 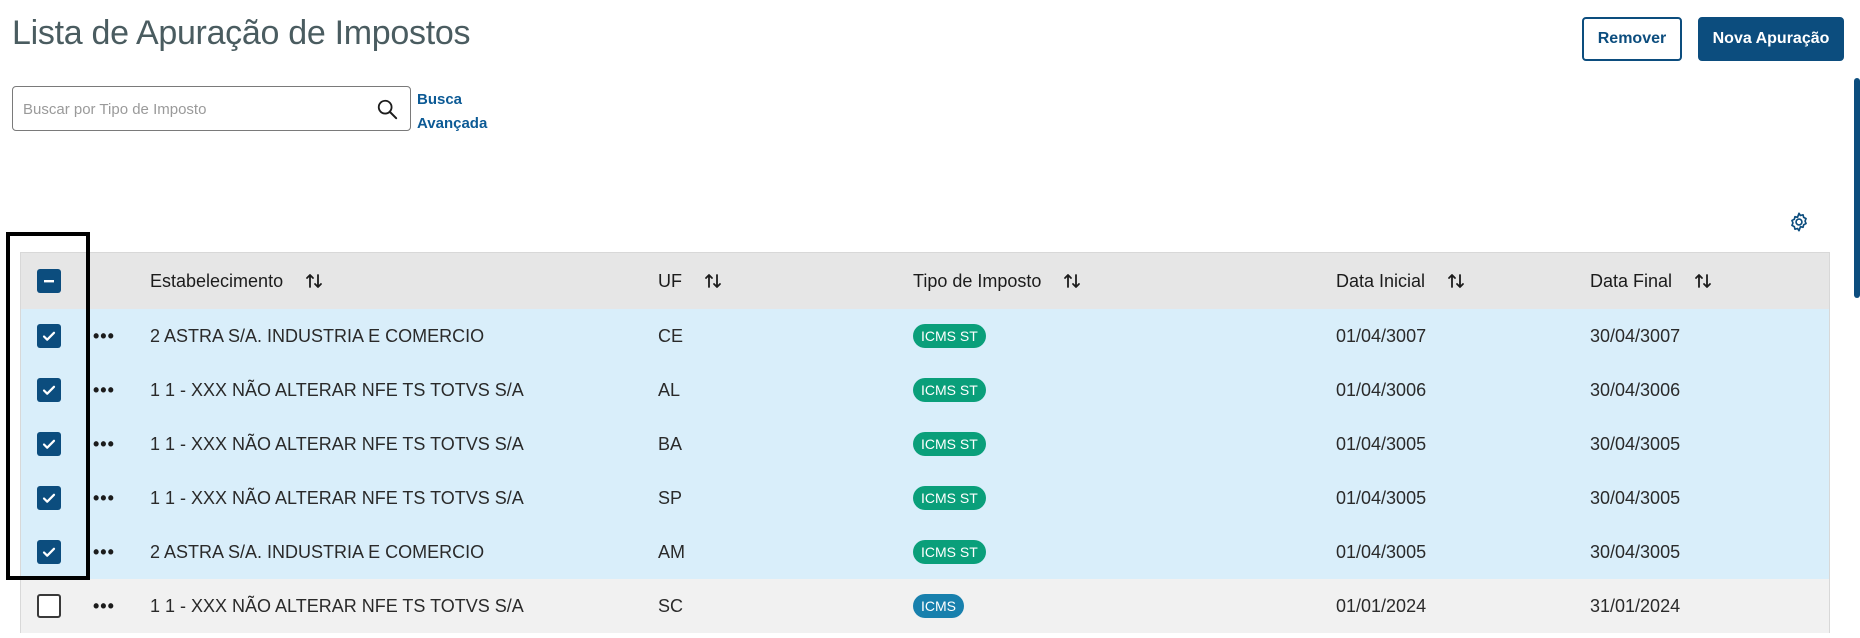 What do you see at coordinates (452, 112) in the screenshot?
I see `advanced-search-link: Busca Avançada` at bounding box center [452, 112].